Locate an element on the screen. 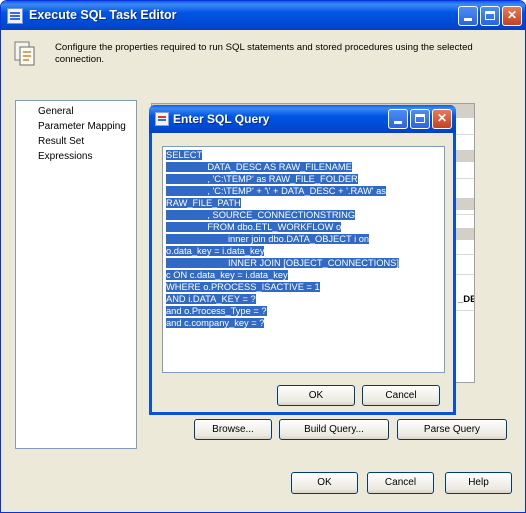 The image size is (526, 513). dialog-minimize-button is located at coordinates (398, 119).